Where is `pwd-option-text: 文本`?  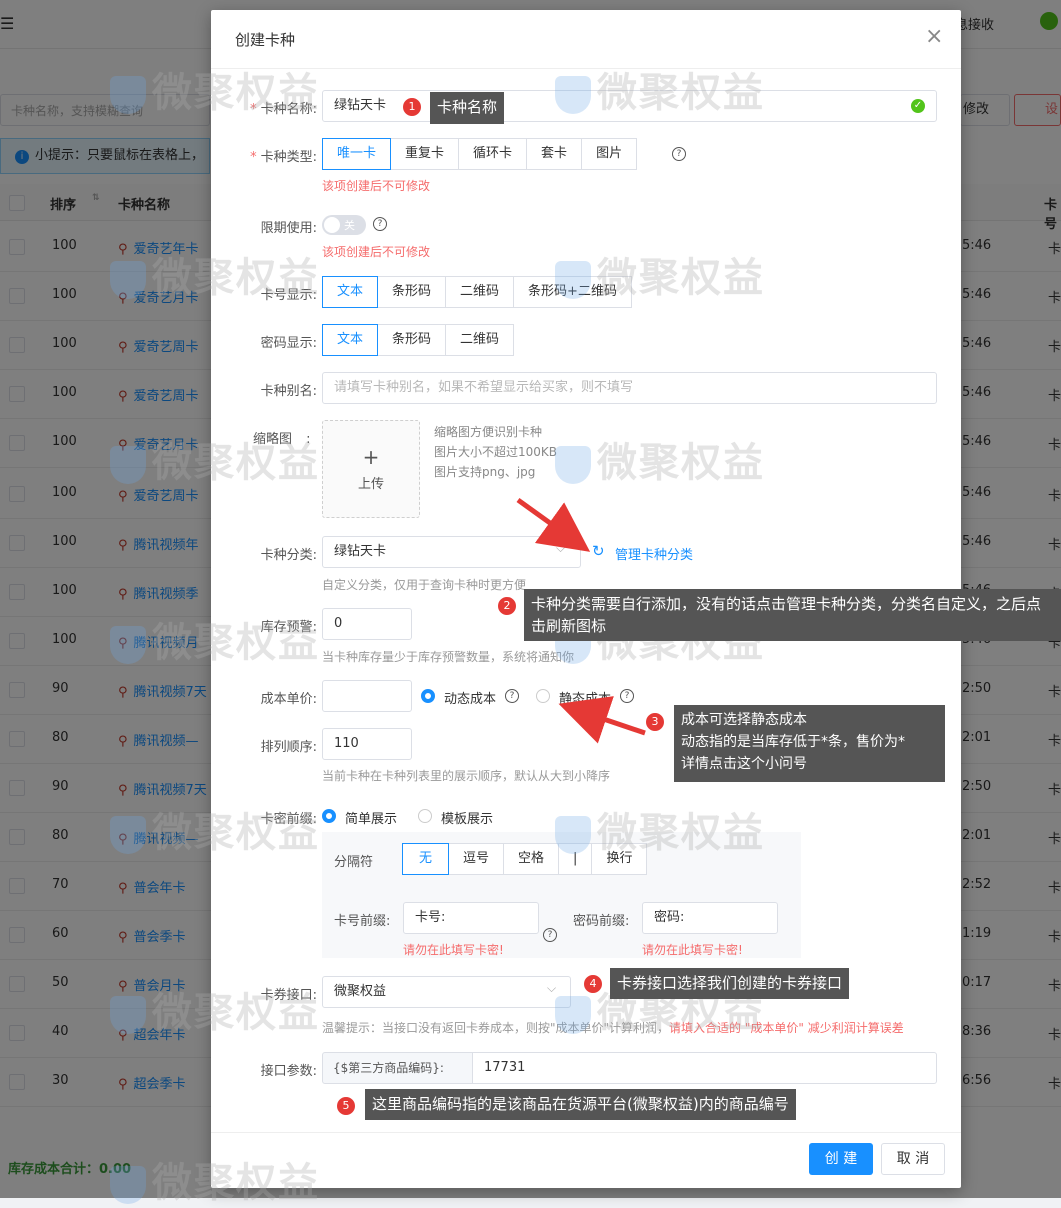 pwd-option-text: 文本 is located at coordinates (350, 340).